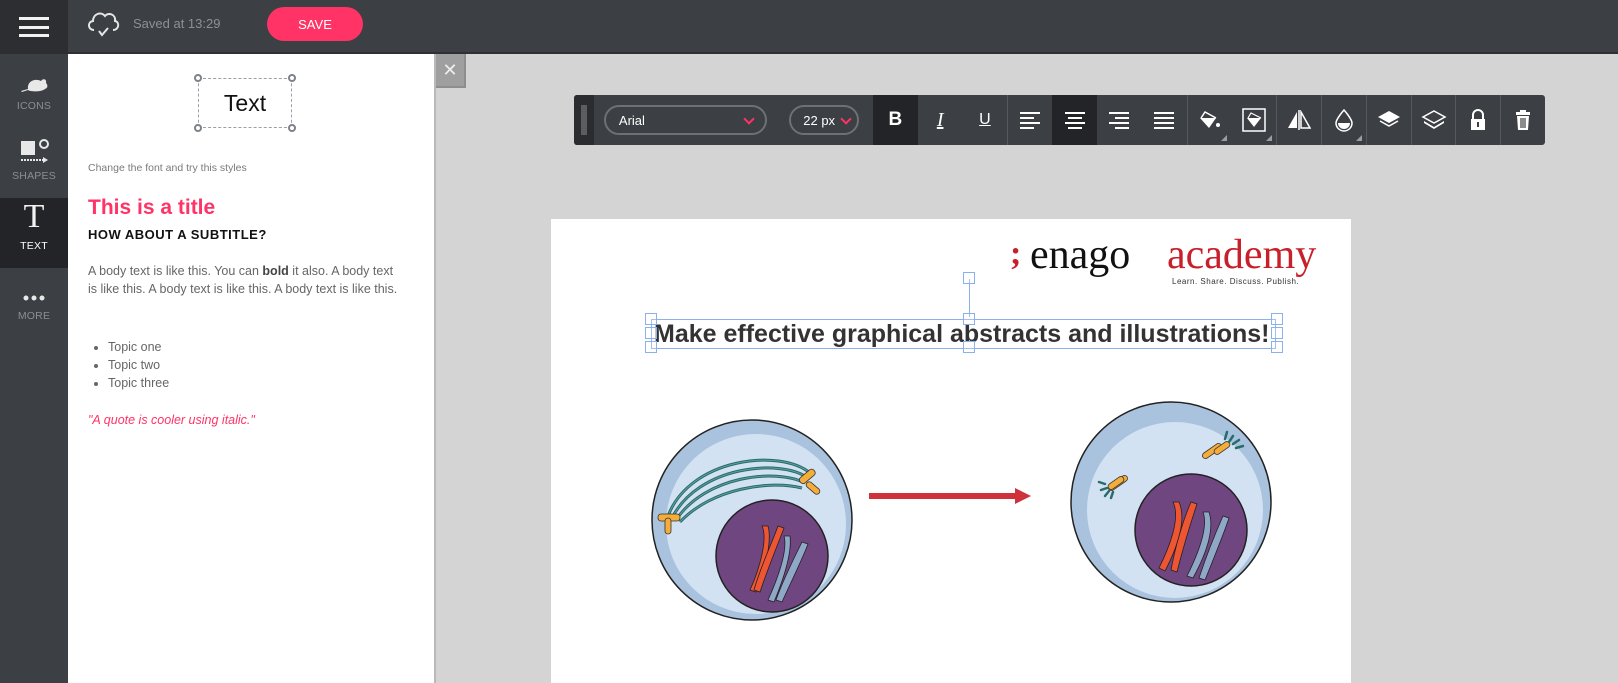 This screenshot has width=1618, height=683. What do you see at coordinates (969, 319) in the screenshot?
I see `resize-handle-tm` at bounding box center [969, 319].